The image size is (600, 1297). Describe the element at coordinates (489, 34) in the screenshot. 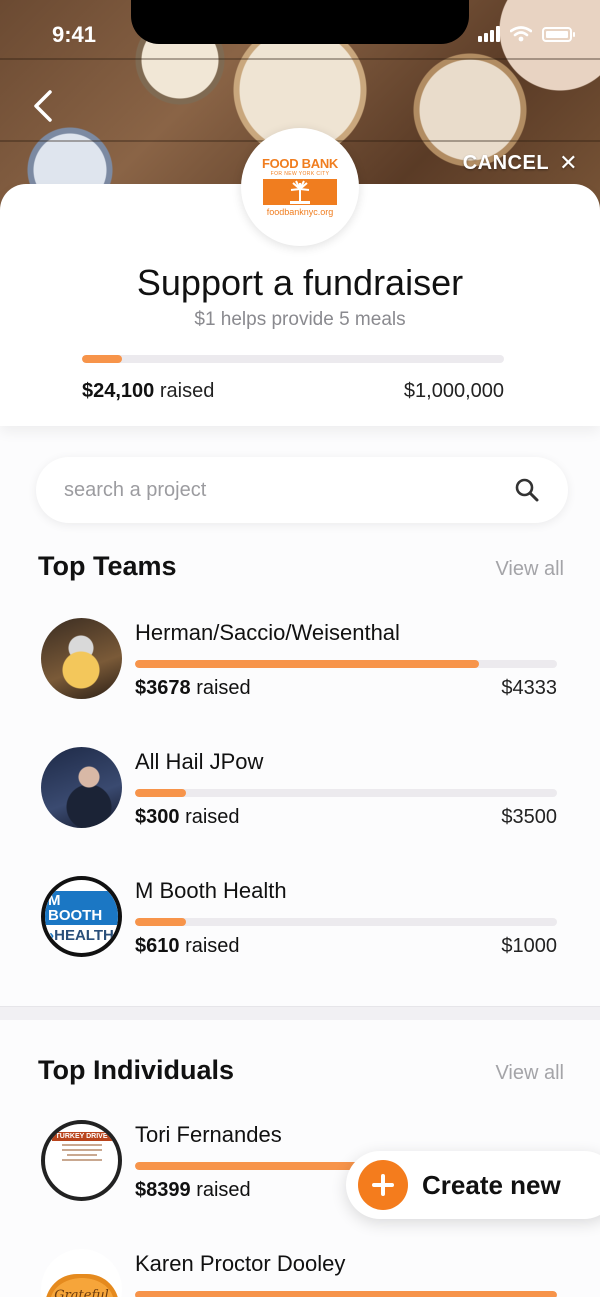

I see `signal-icon` at that location.